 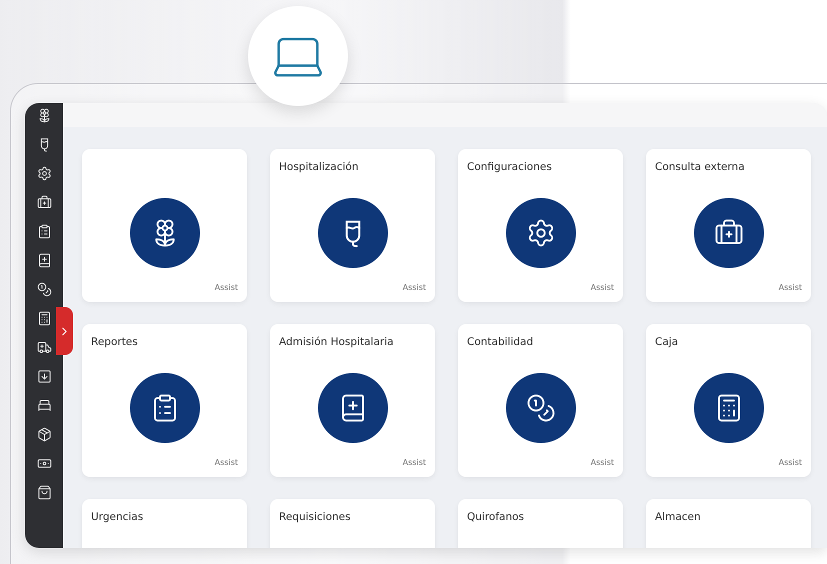 I want to click on medical-case-icon, so click(x=44, y=202).